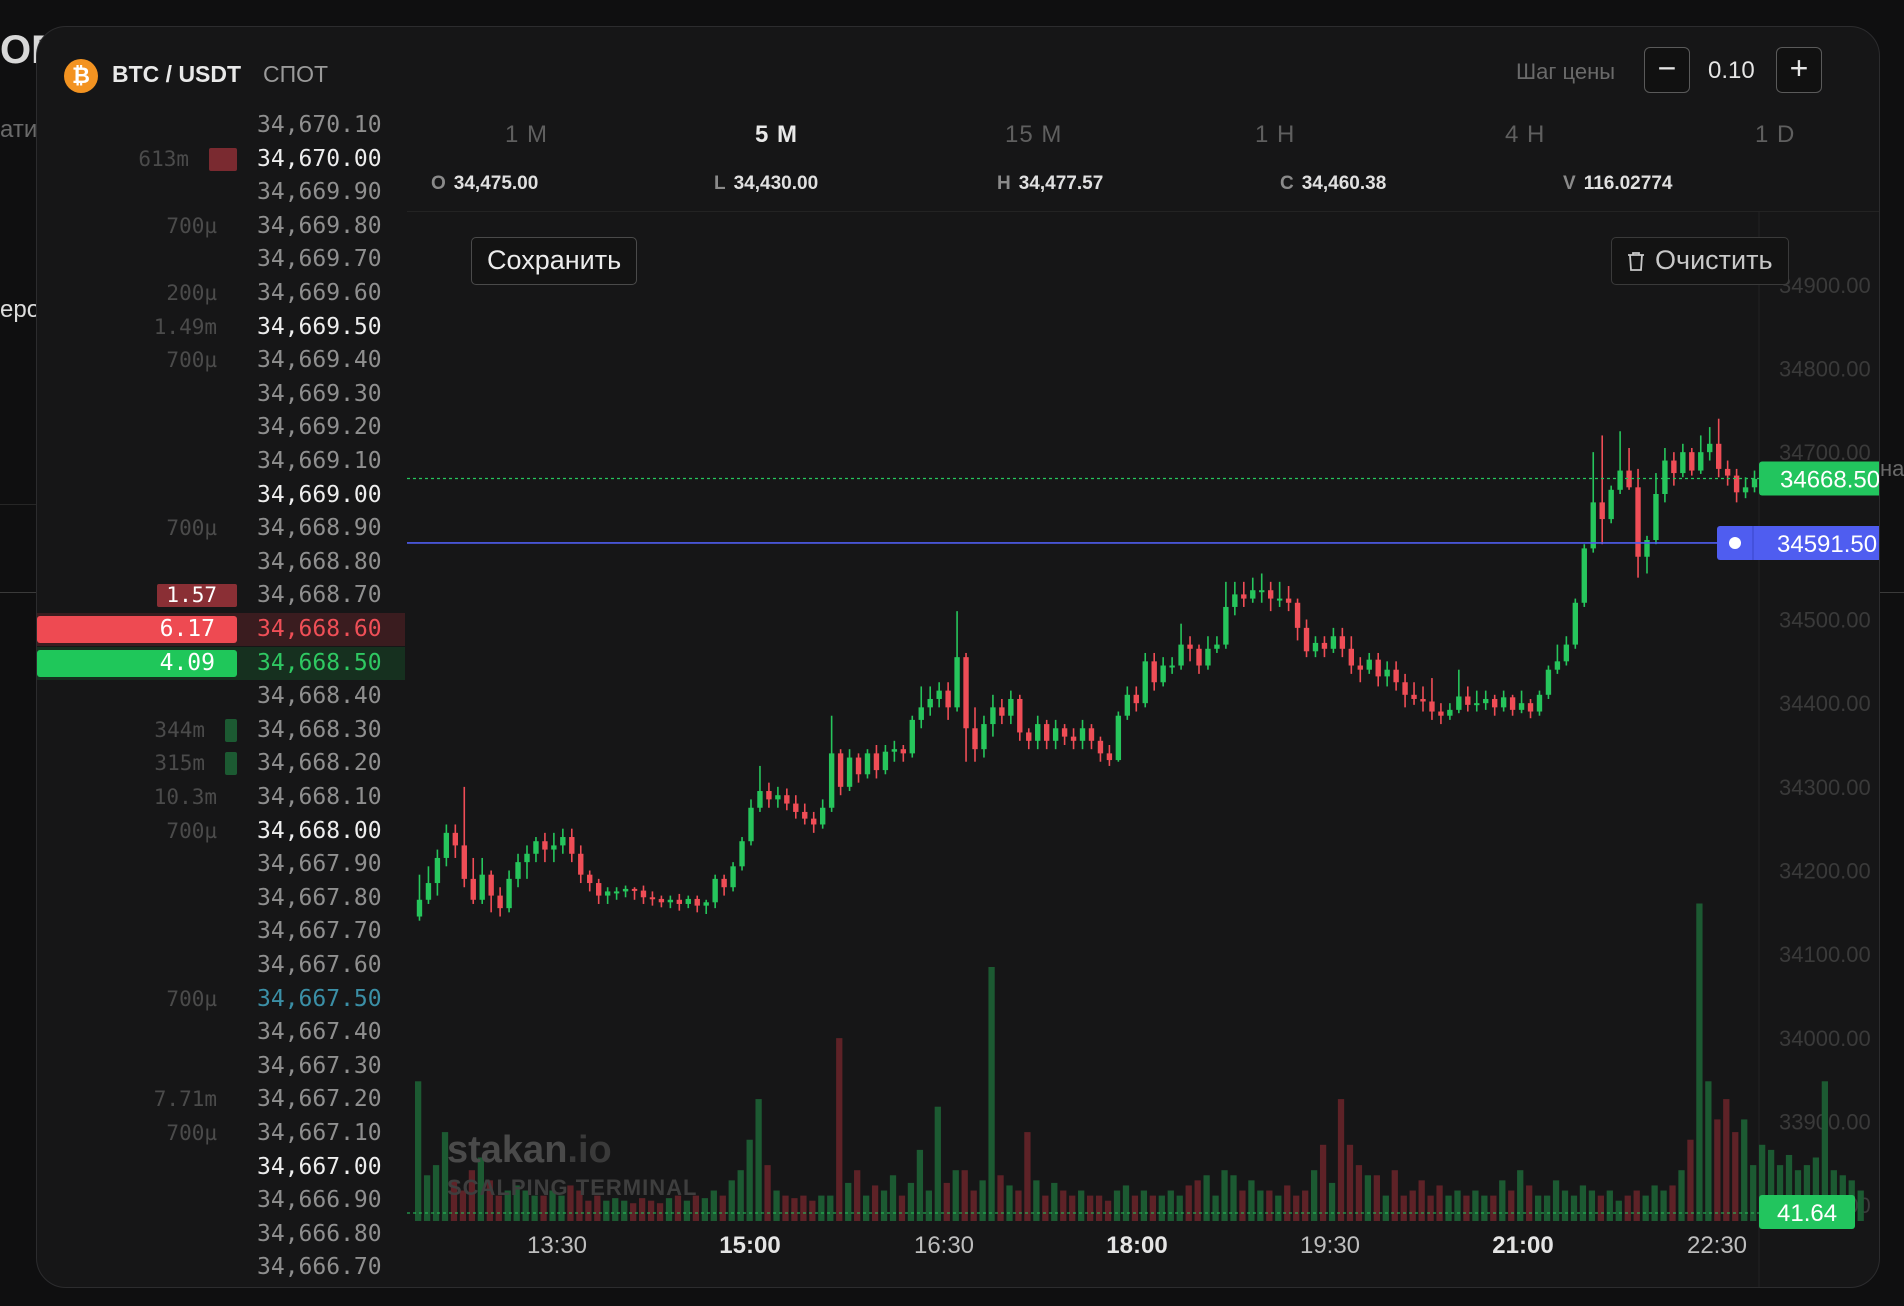  I want to click on order-book-row: 34,668.80, so click(221, 562).